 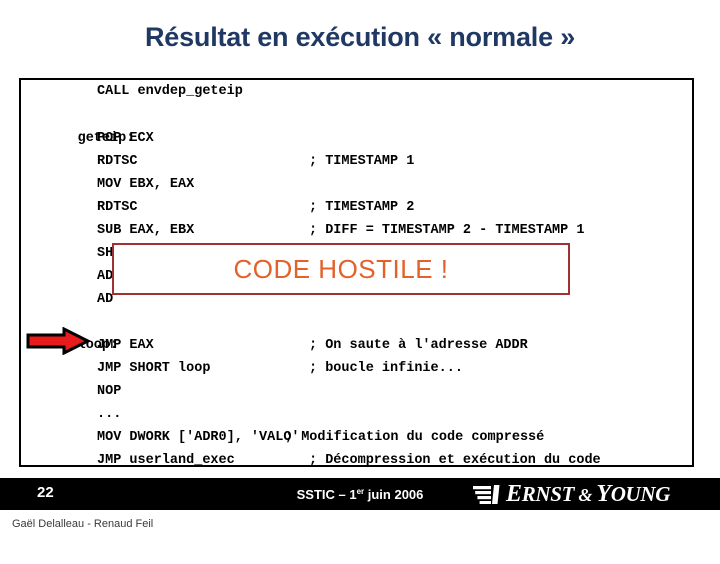 What do you see at coordinates (326, 494) in the screenshot?
I see `conference-prefix: SSTIC – 1` at bounding box center [326, 494].